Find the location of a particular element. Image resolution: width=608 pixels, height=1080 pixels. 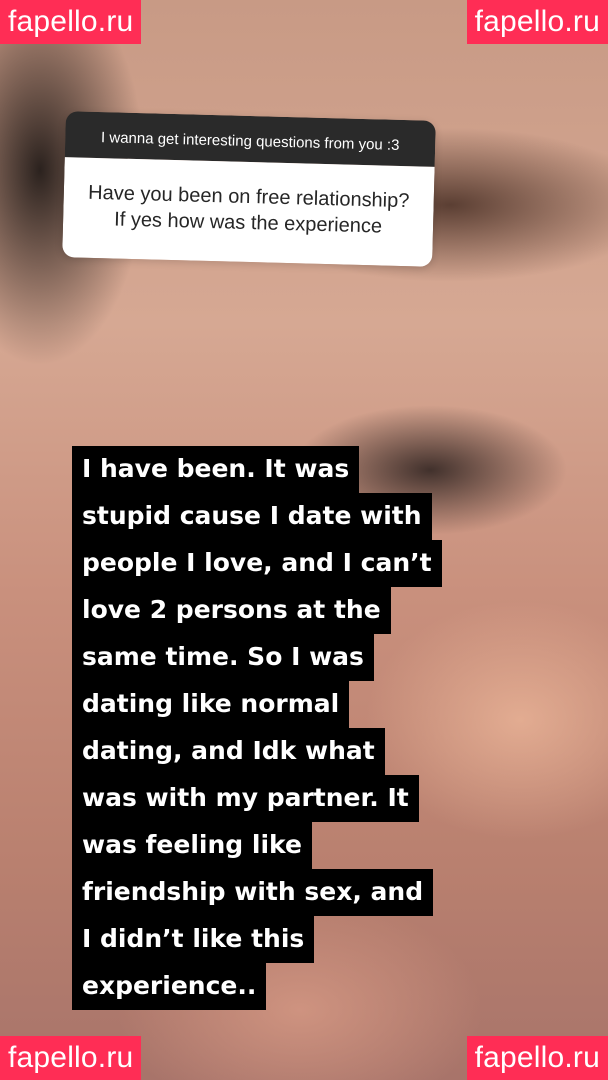

answer-line: stupid cause I date with is located at coordinates (267, 516).